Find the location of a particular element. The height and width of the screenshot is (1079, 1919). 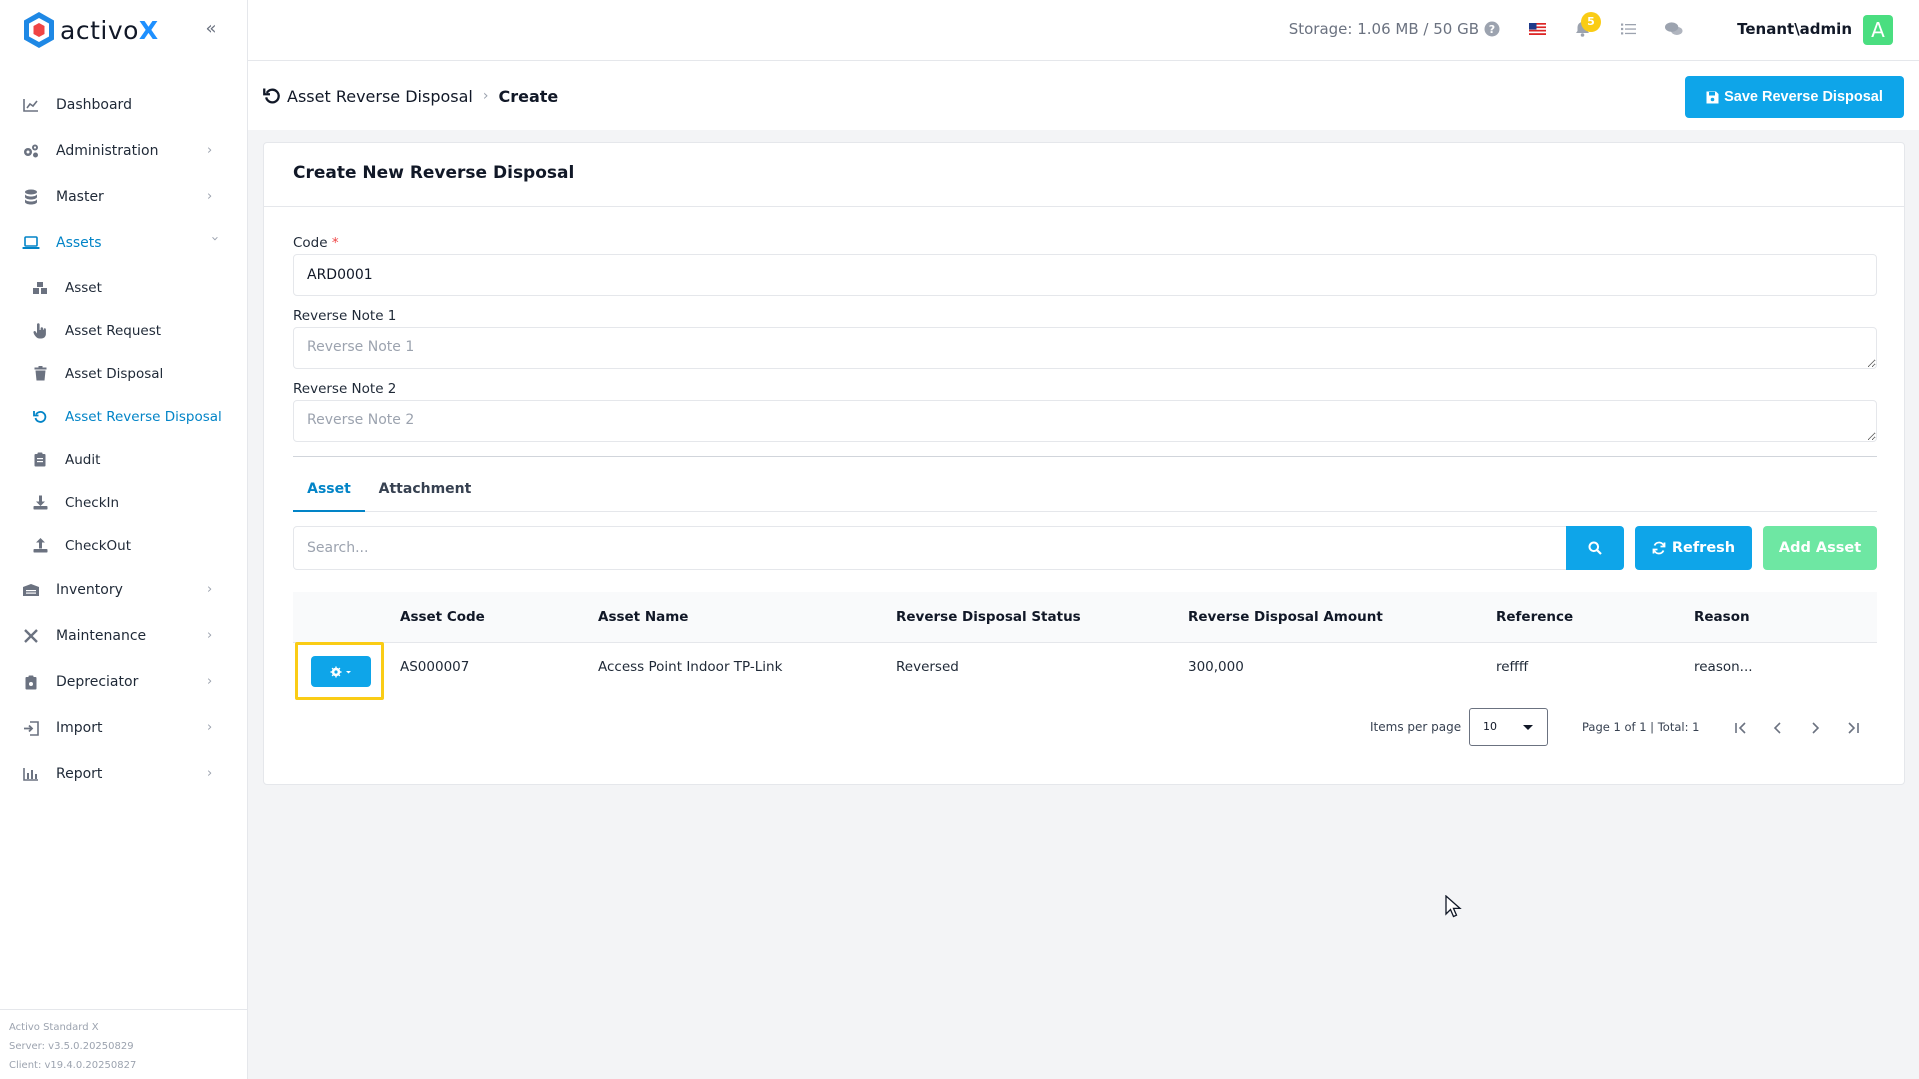

sidebar-subitem-checkout: CheckOut is located at coordinates (123, 545).